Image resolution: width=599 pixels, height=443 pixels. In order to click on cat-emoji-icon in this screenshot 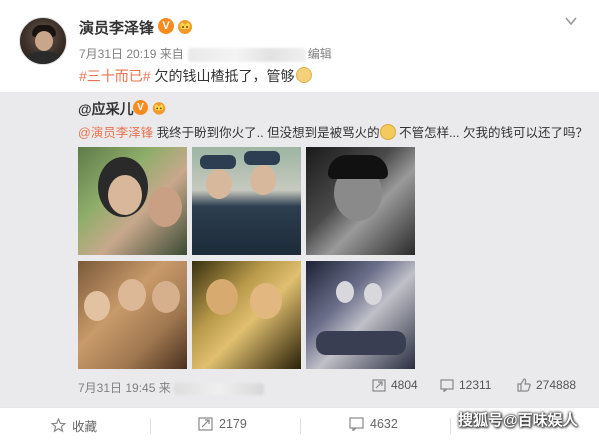, I will do `click(304, 75)`.